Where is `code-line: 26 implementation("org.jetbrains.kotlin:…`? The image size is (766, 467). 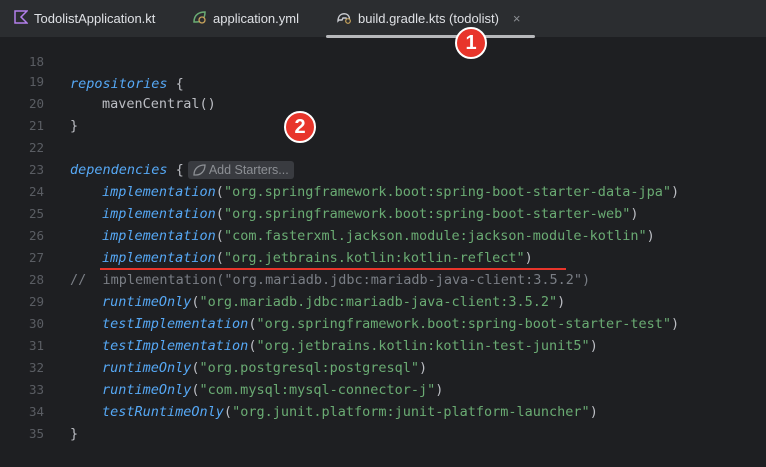 code-line: 26 implementation("org.jetbrains.kotlin:… is located at coordinates (383, 234).